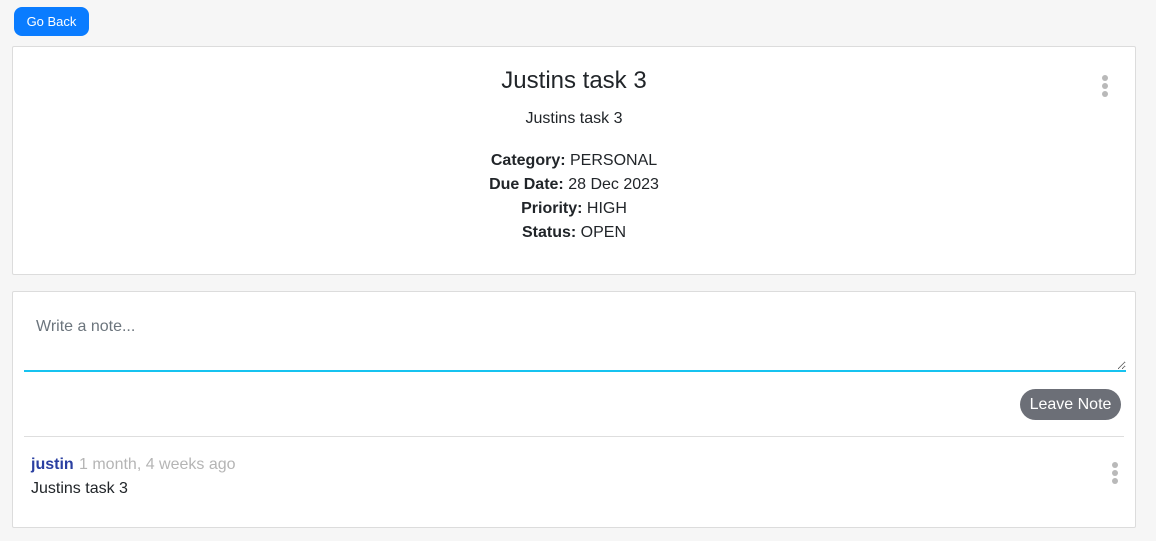  I want to click on note-text: Justins task 3, so click(79, 488).